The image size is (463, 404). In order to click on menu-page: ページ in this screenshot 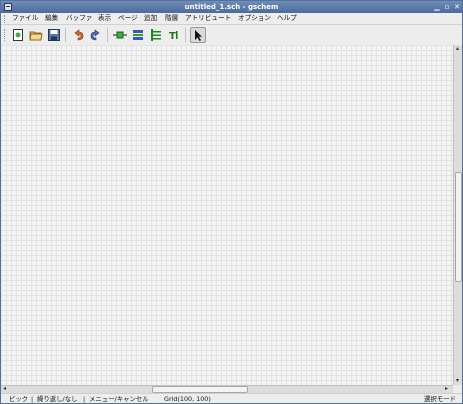, I will do `click(128, 18)`.